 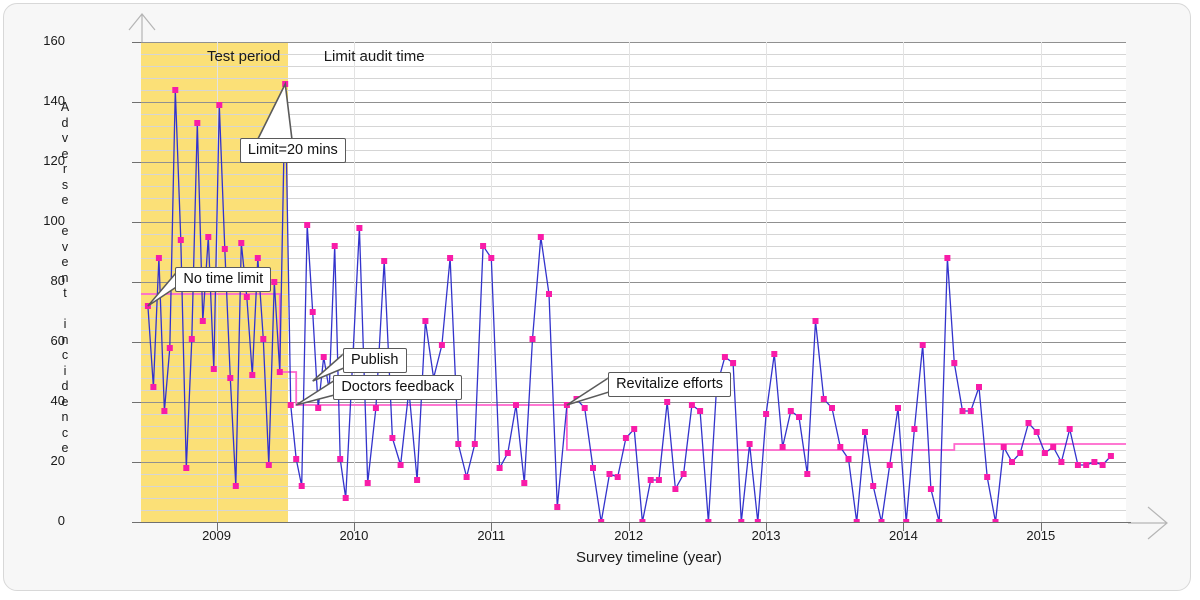 I want to click on y-tick-label: 40, so click(x=57, y=400).